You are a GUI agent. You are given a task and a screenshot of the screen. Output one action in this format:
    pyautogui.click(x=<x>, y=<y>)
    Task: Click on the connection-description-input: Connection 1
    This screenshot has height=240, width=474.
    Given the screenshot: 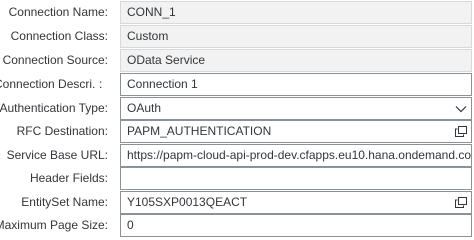 What is the action you would take?
    pyautogui.click(x=296, y=84)
    